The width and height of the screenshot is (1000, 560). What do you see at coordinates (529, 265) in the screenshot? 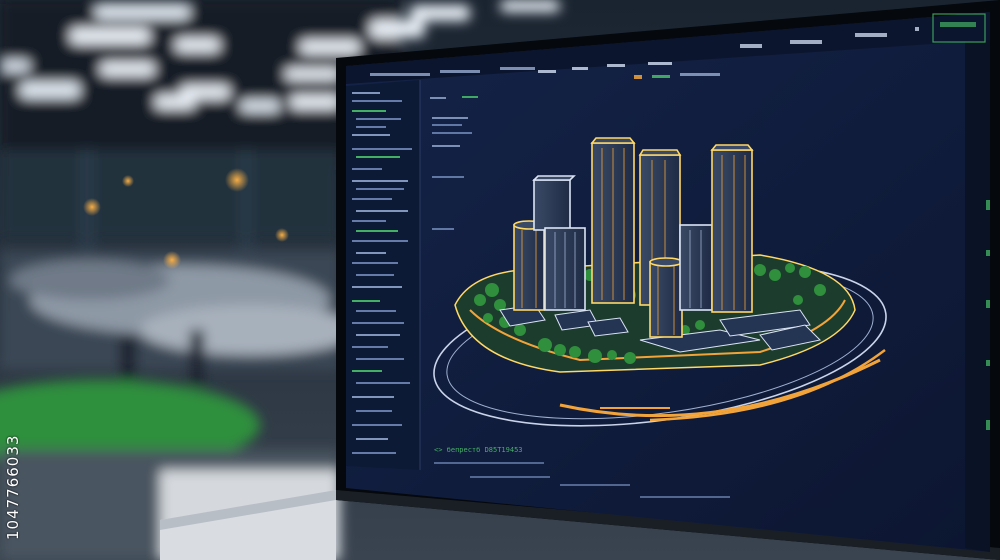
I see `tower-a` at bounding box center [529, 265].